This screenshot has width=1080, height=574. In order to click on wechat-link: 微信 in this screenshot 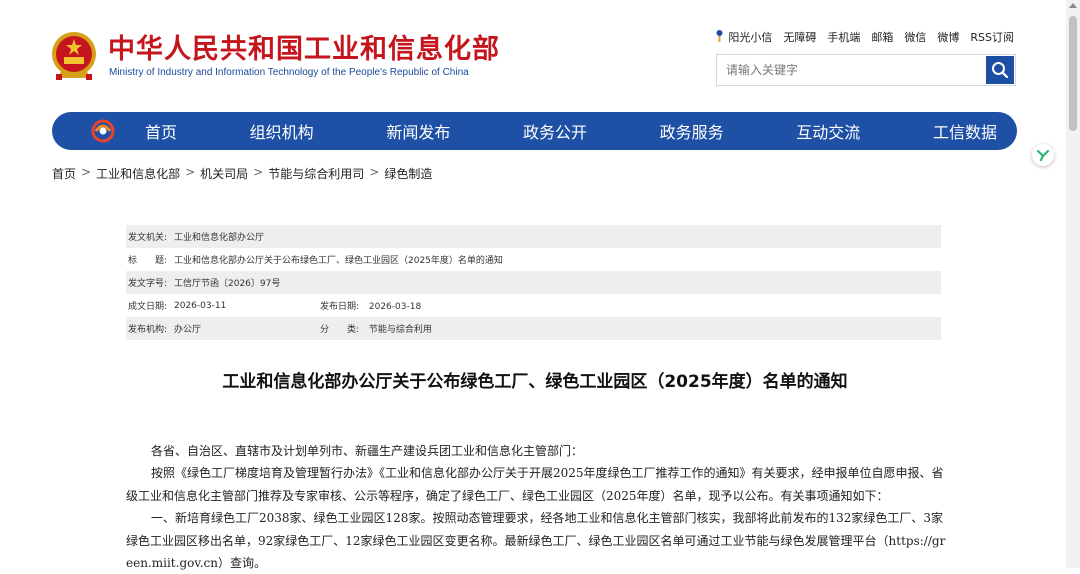, I will do `click(915, 37)`.